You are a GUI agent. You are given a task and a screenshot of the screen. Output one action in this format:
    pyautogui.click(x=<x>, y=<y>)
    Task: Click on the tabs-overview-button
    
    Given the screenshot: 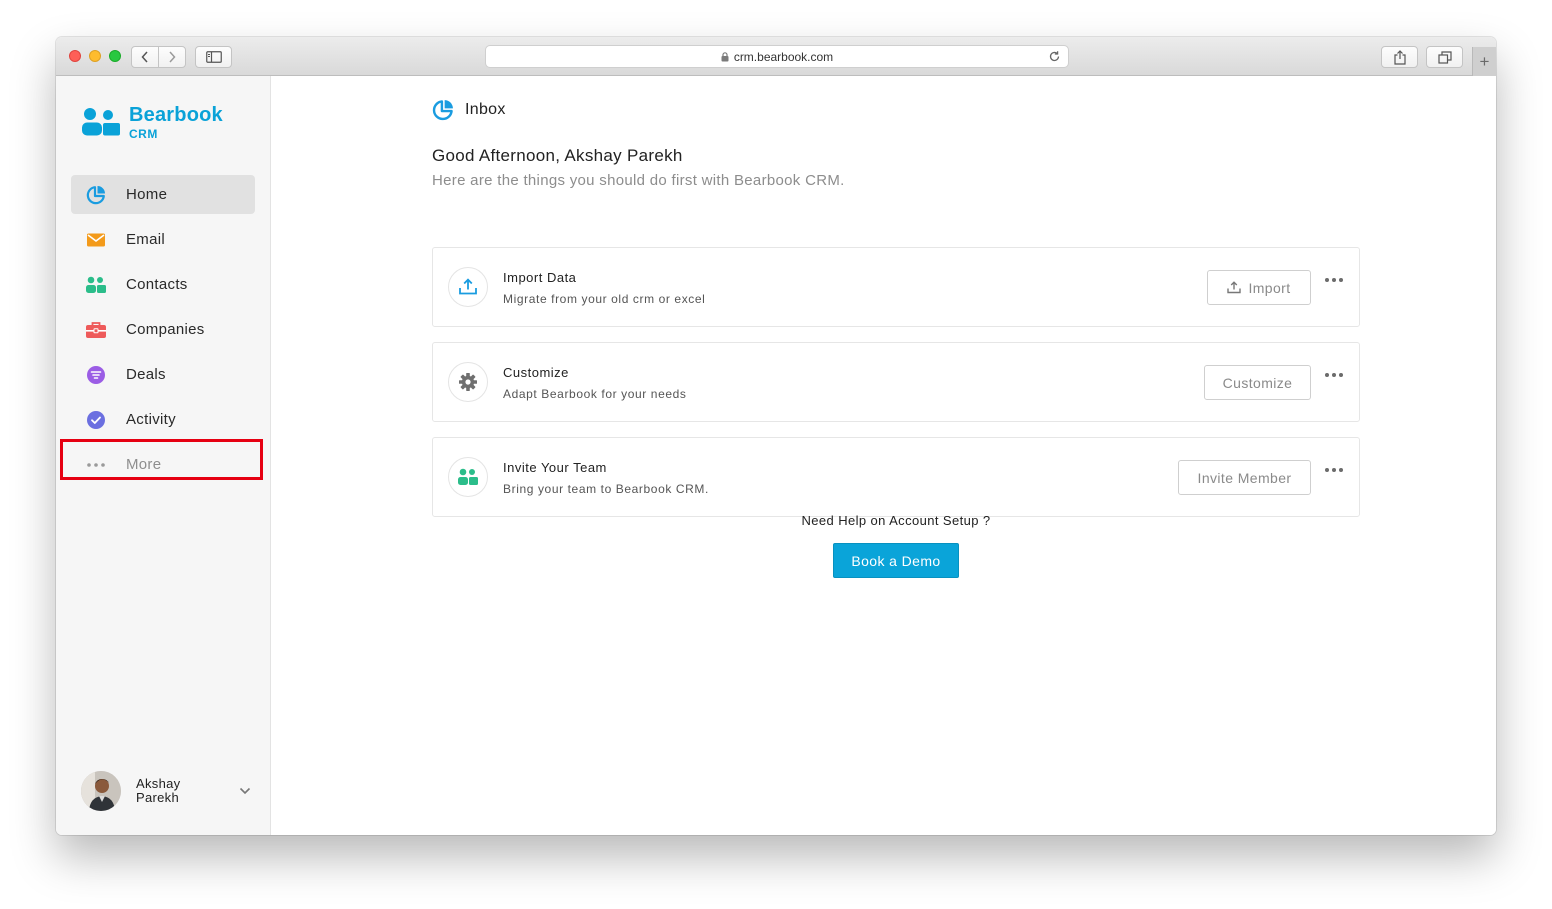 What is the action you would take?
    pyautogui.click(x=1444, y=57)
    